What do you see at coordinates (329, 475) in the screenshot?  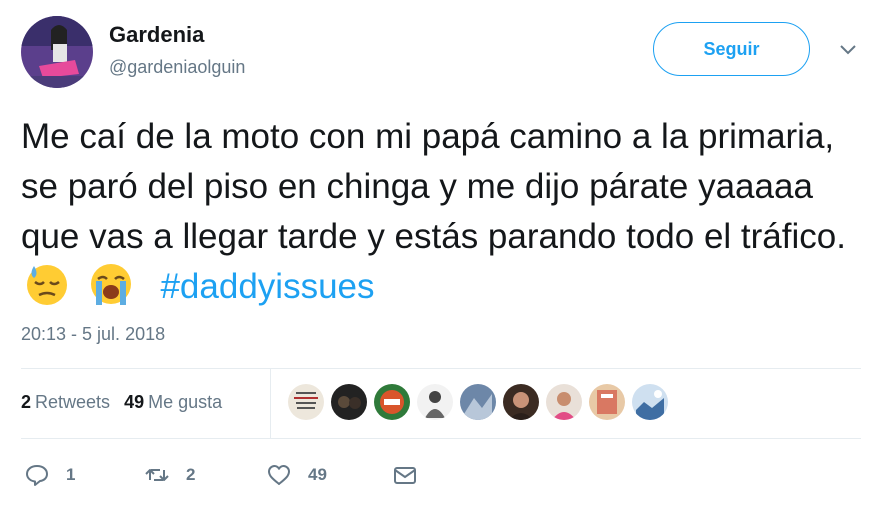 I see `like-button: 49` at bounding box center [329, 475].